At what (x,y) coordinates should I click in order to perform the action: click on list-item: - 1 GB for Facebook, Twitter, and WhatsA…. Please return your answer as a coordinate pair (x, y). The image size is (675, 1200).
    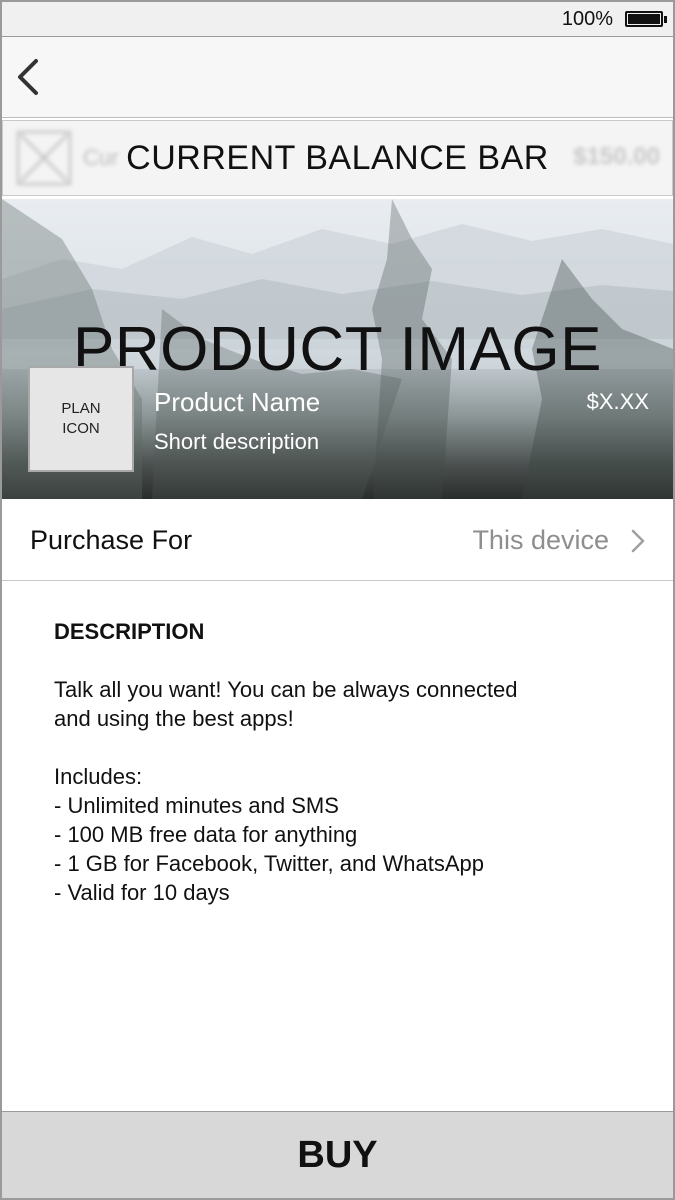
    Looking at the image, I should click on (269, 863).